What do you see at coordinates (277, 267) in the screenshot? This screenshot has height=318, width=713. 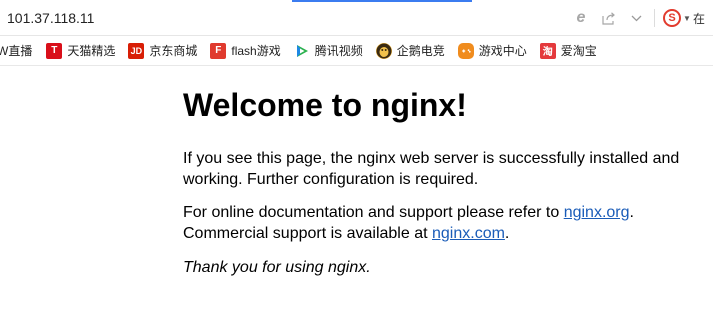 I see `thank-you-message: Thank you for using nginx.` at bounding box center [277, 267].